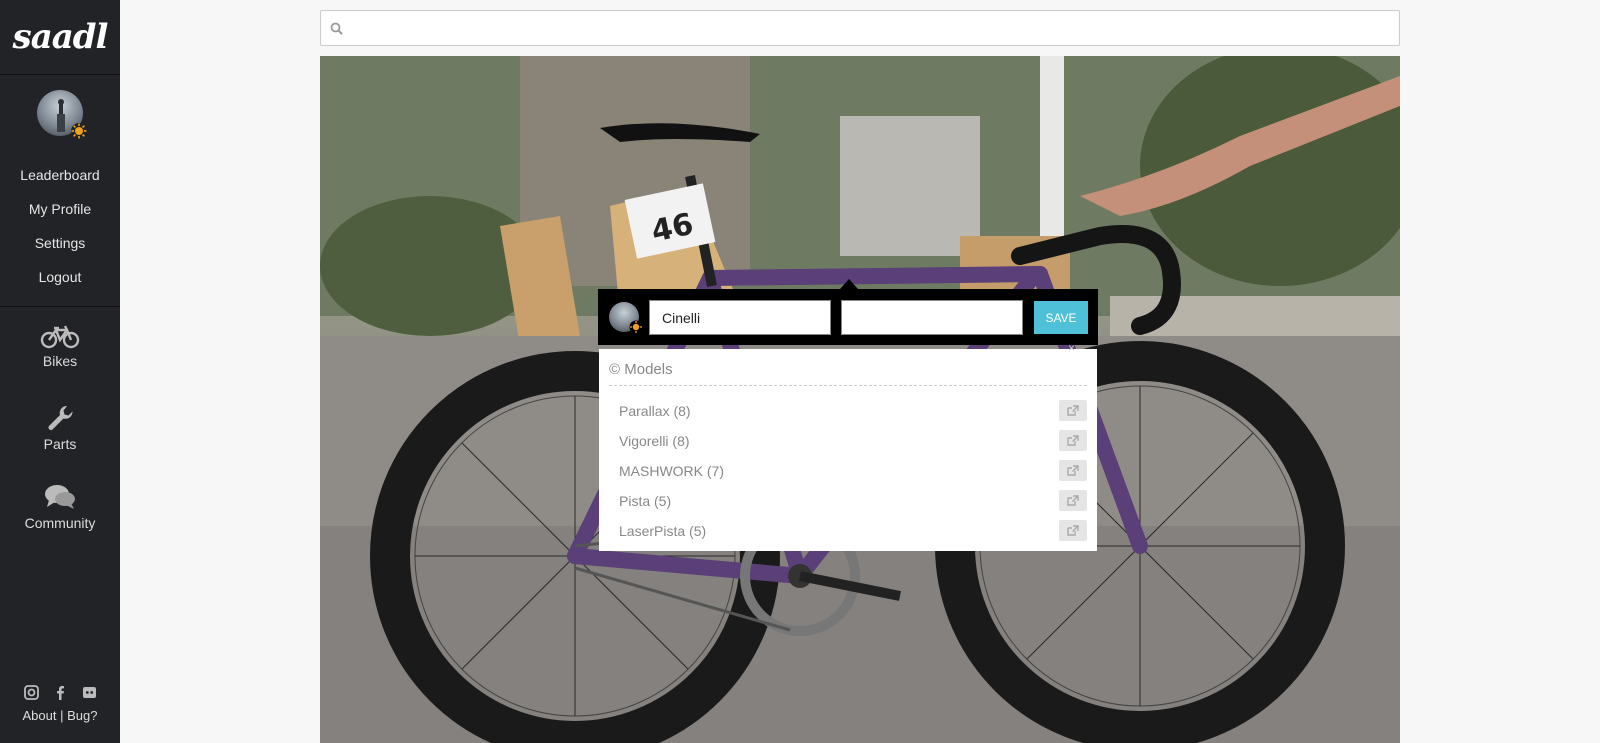  What do you see at coordinates (60, 277) in the screenshot?
I see `nav-logout: Logout` at bounding box center [60, 277].